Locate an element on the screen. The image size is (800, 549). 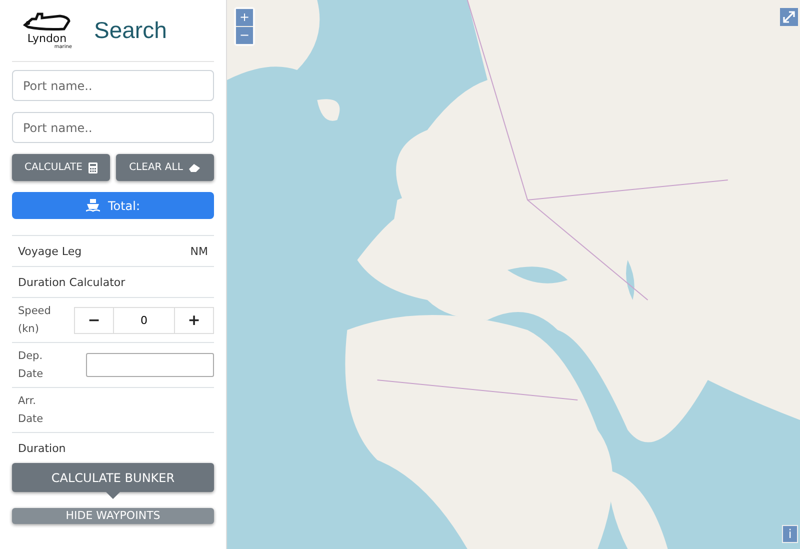
date-field is located at coordinates (150, 365).